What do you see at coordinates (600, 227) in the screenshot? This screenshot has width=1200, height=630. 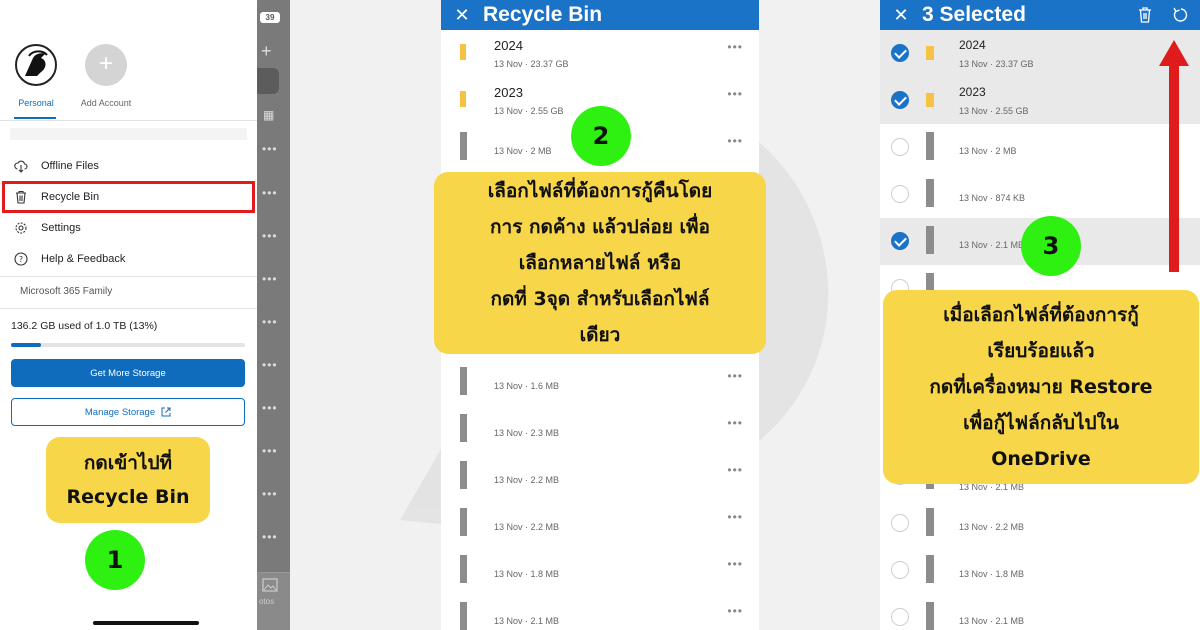 I see `callout-line: การ กดค้าง แล้วปล่อย เพื่อ` at bounding box center [600, 227].